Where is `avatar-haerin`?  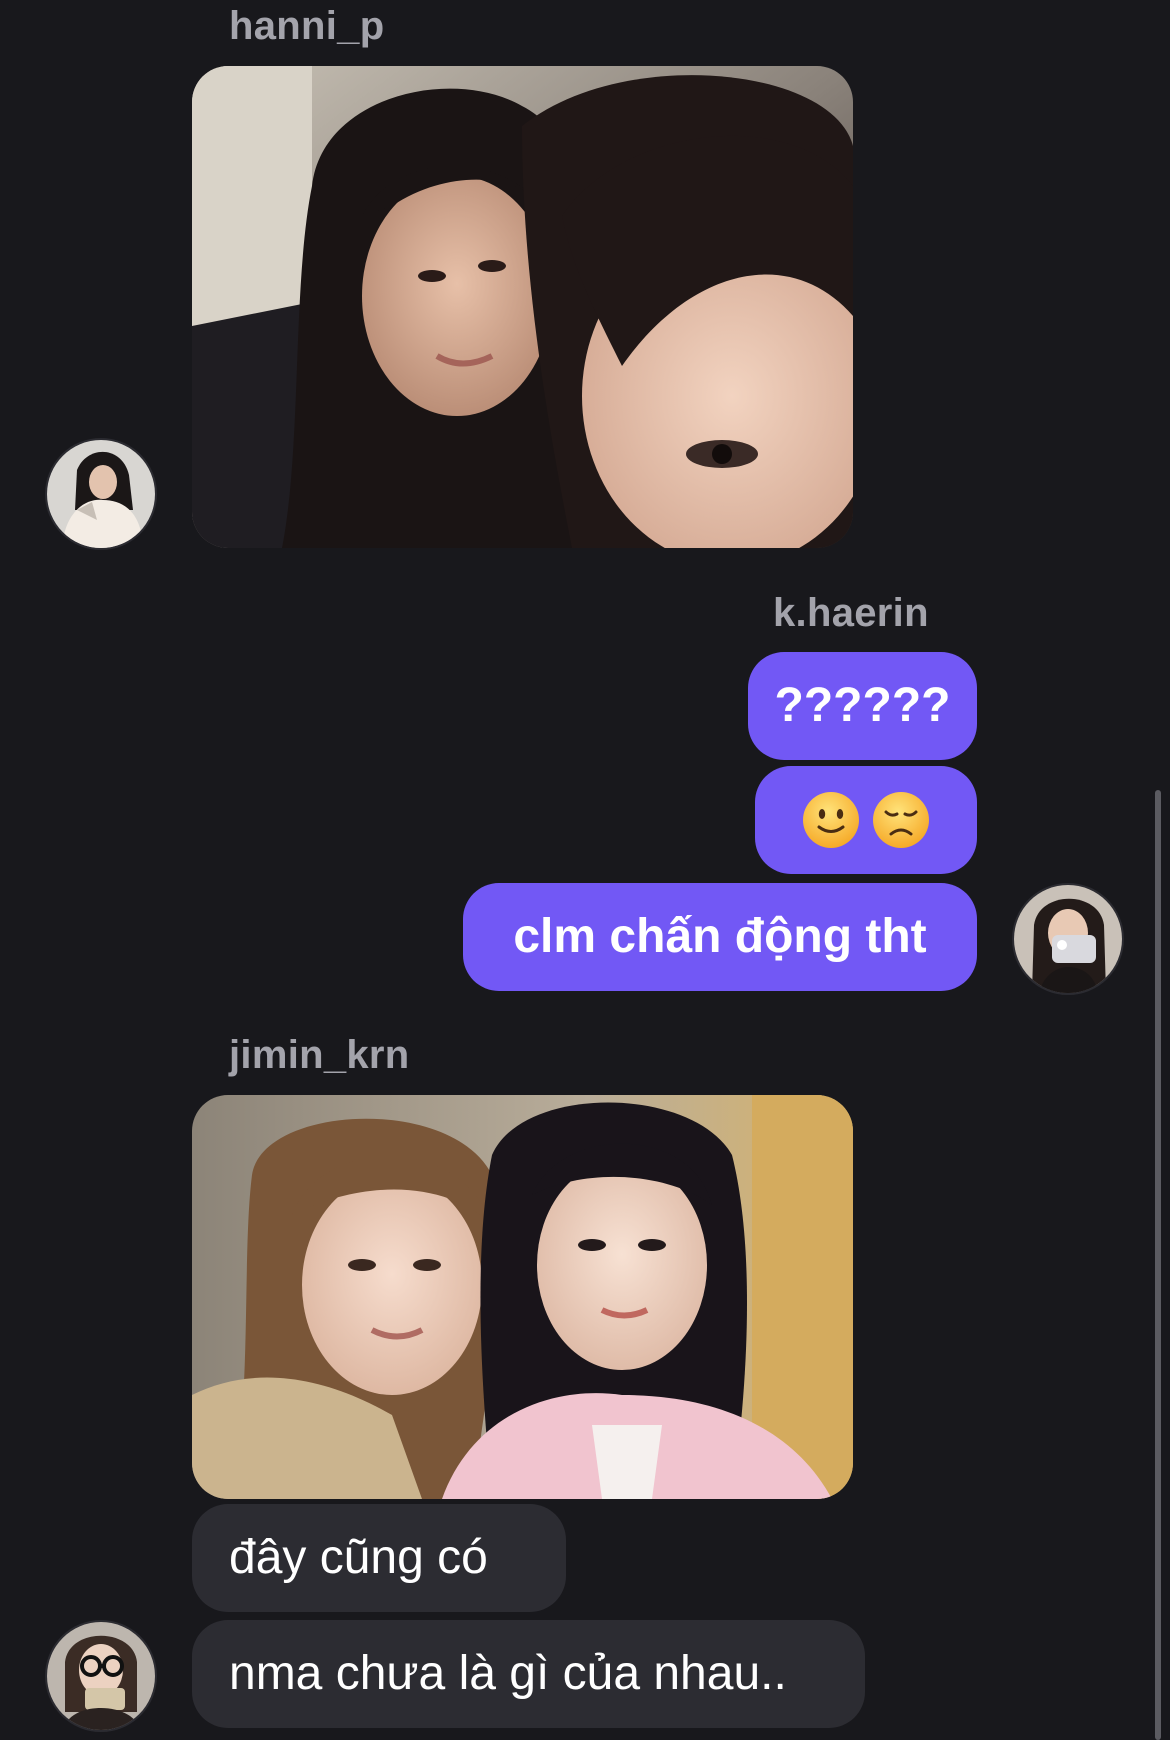
avatar-haerin is located at coordinates (1068, 939).